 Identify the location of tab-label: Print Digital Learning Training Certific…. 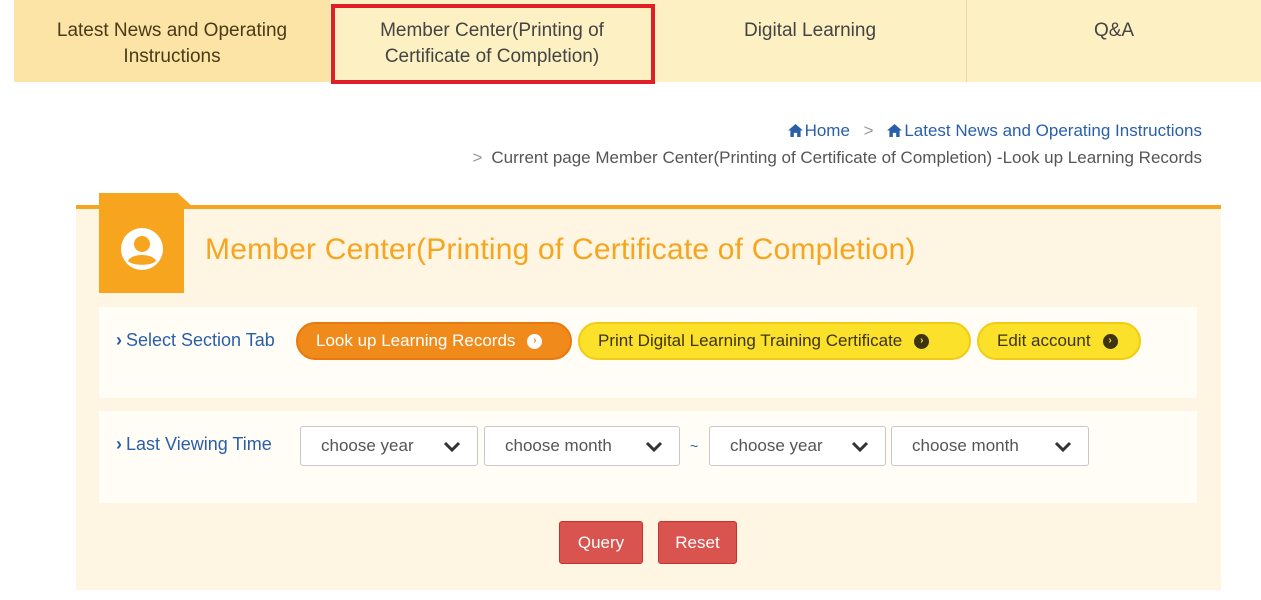
(750, 340).